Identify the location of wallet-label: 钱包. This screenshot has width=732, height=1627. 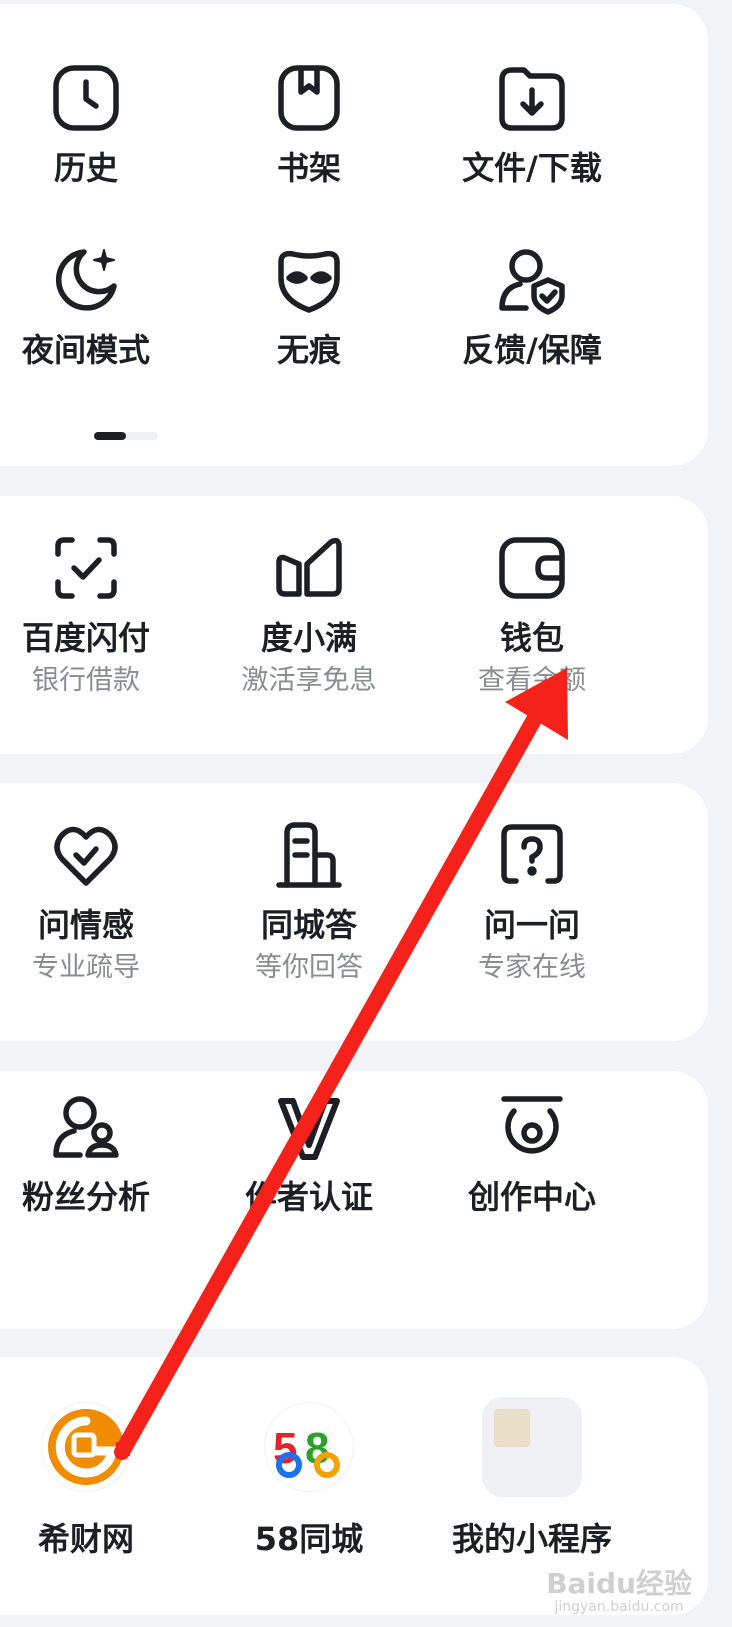
(531, 638).